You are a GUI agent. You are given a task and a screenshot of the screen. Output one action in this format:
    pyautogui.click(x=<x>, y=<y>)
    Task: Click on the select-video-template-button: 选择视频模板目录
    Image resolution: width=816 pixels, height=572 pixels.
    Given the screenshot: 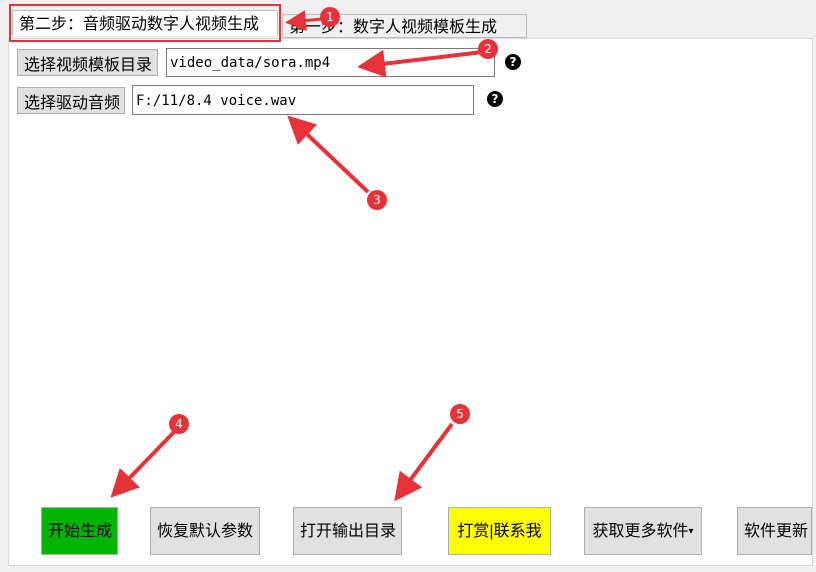 What is the action you would take?
    pyautogui.click(x=87, y=62)
    